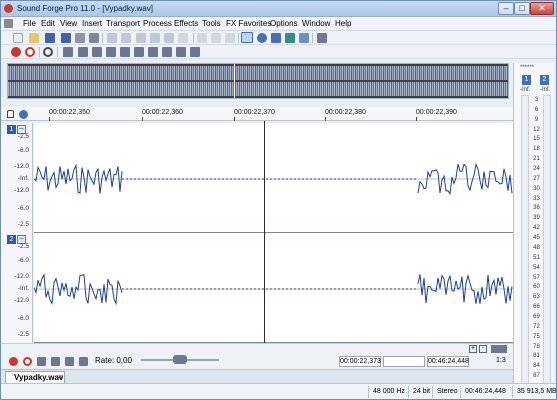 This screenshot has width=557, height=400. Describe the element at coordinates (92, 23) in the screenshot. I see `menu-insert: Insert` at that location.